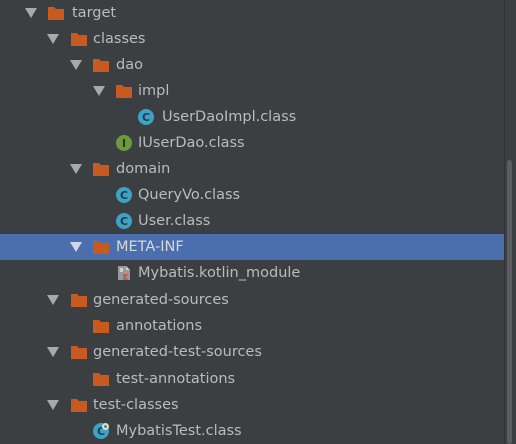  I want to click on tree-item-label: generated-test-sources, so click(177, 352).